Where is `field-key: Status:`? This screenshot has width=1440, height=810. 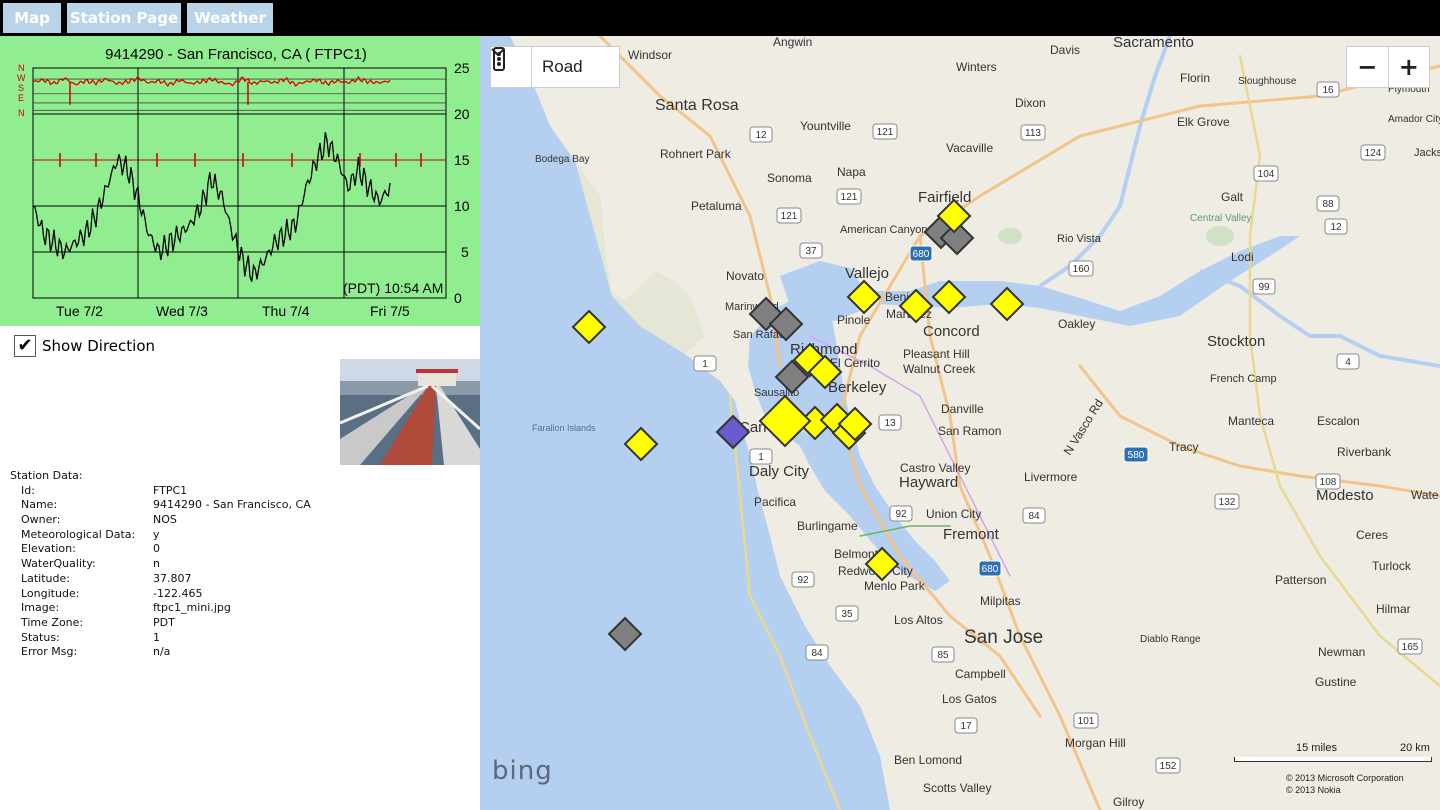
field-key: Status: is located at coordinates (40, 637).